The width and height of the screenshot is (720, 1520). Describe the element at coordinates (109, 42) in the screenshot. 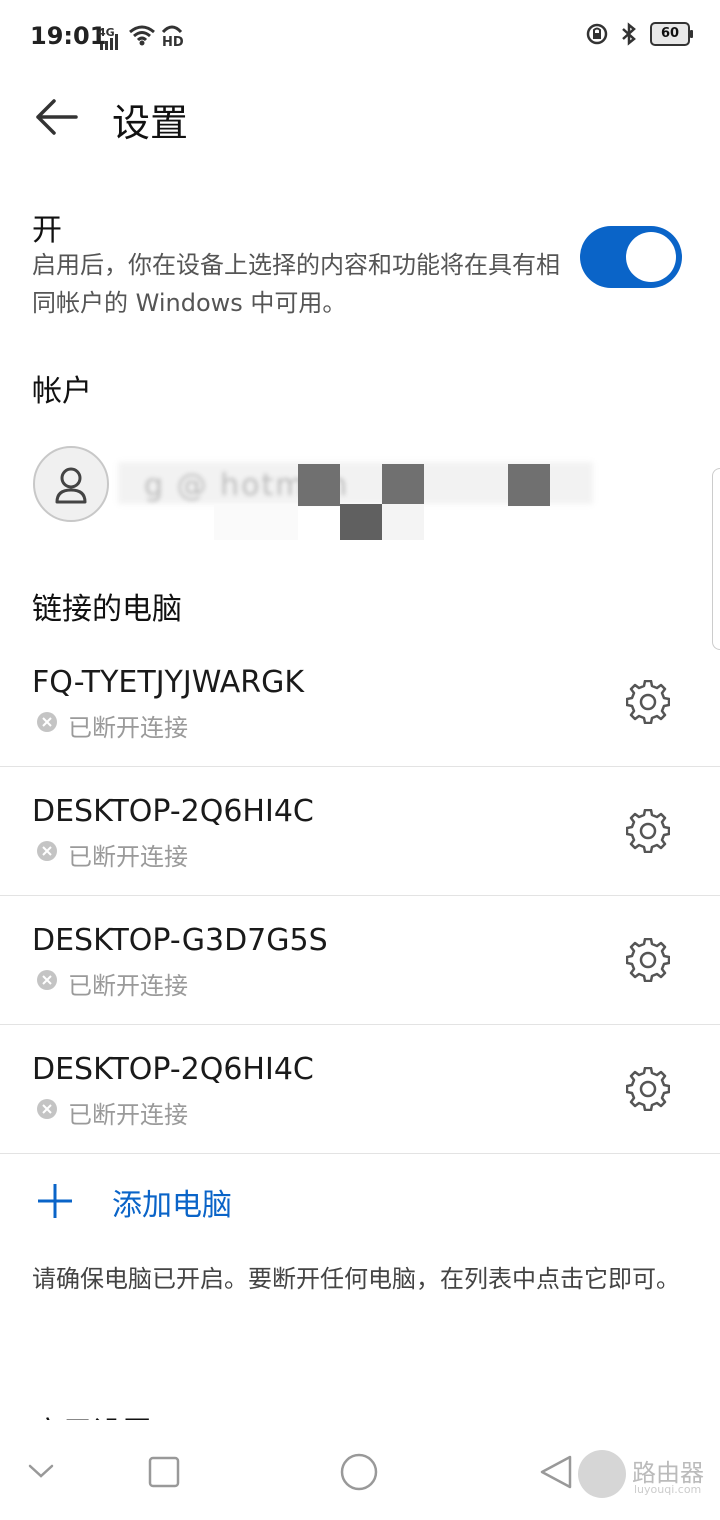

I see `signal-icon` at that location.